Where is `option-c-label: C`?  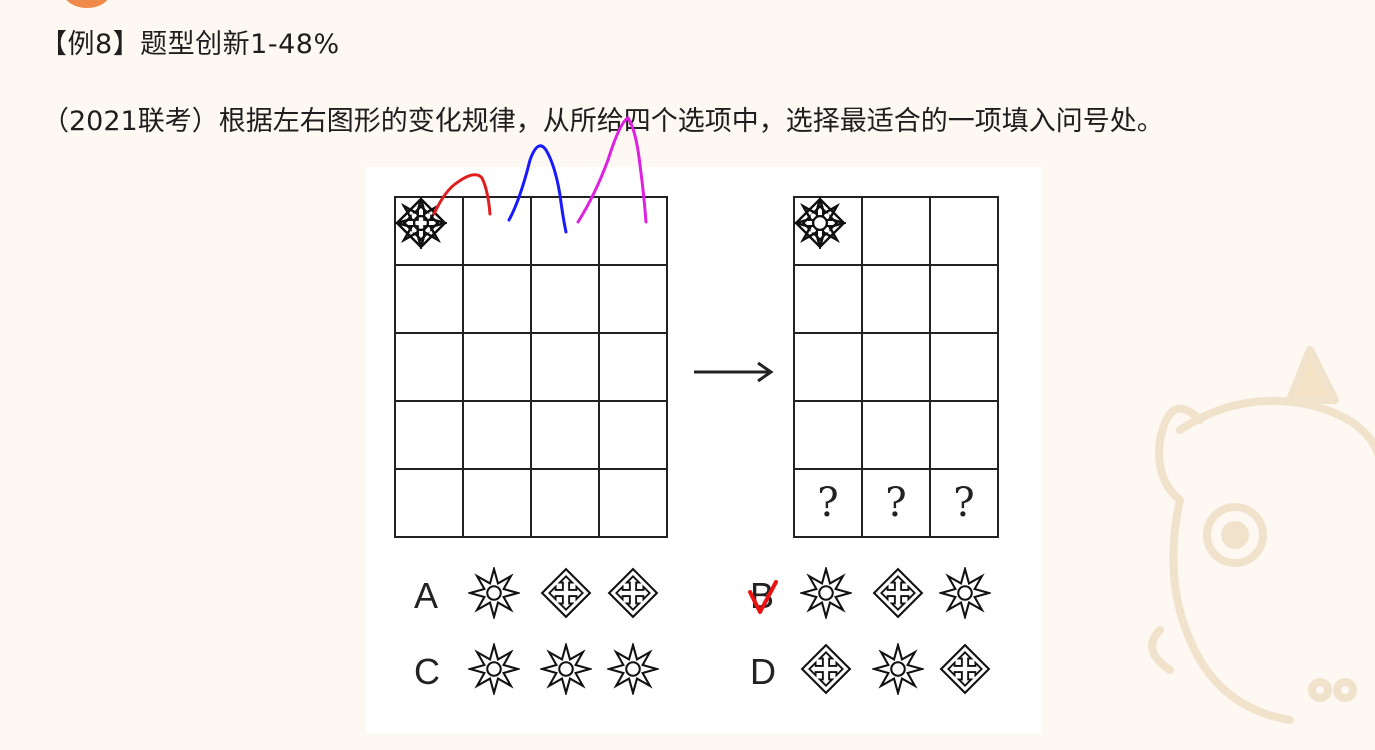
option-c-label: C is located at coordinates (427, 672).